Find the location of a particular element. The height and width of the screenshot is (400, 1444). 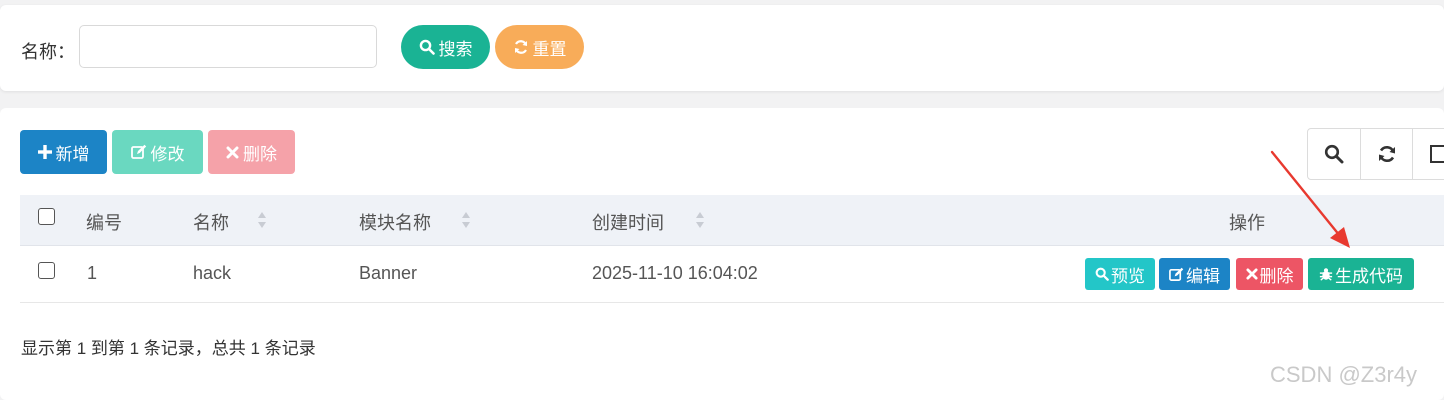

pagination-info: 显示第 1 到第 1 条记录，总共 1 条记录 is located at coordinates (168, 348).